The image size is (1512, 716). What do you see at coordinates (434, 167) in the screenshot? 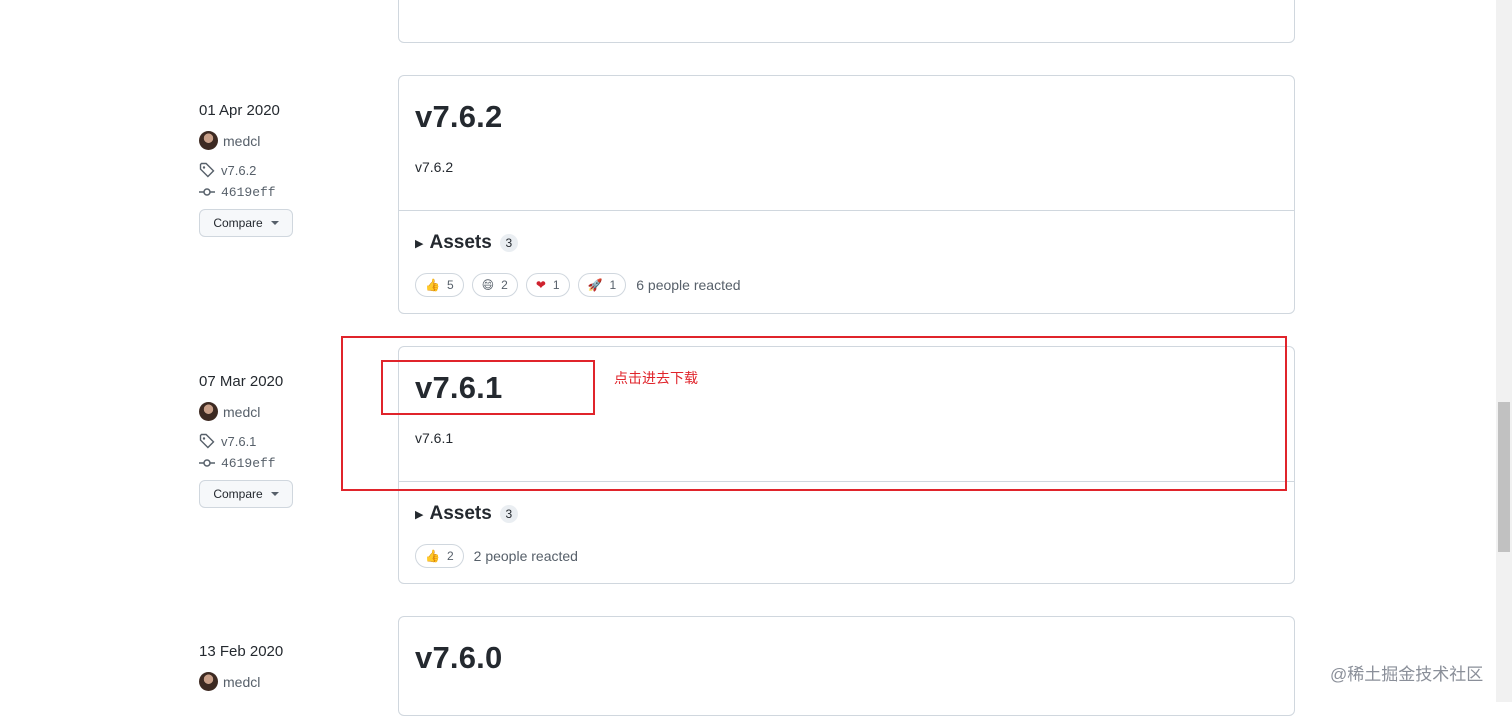
I see `release-body: v7.6.2` at bounding box center [434, 167].